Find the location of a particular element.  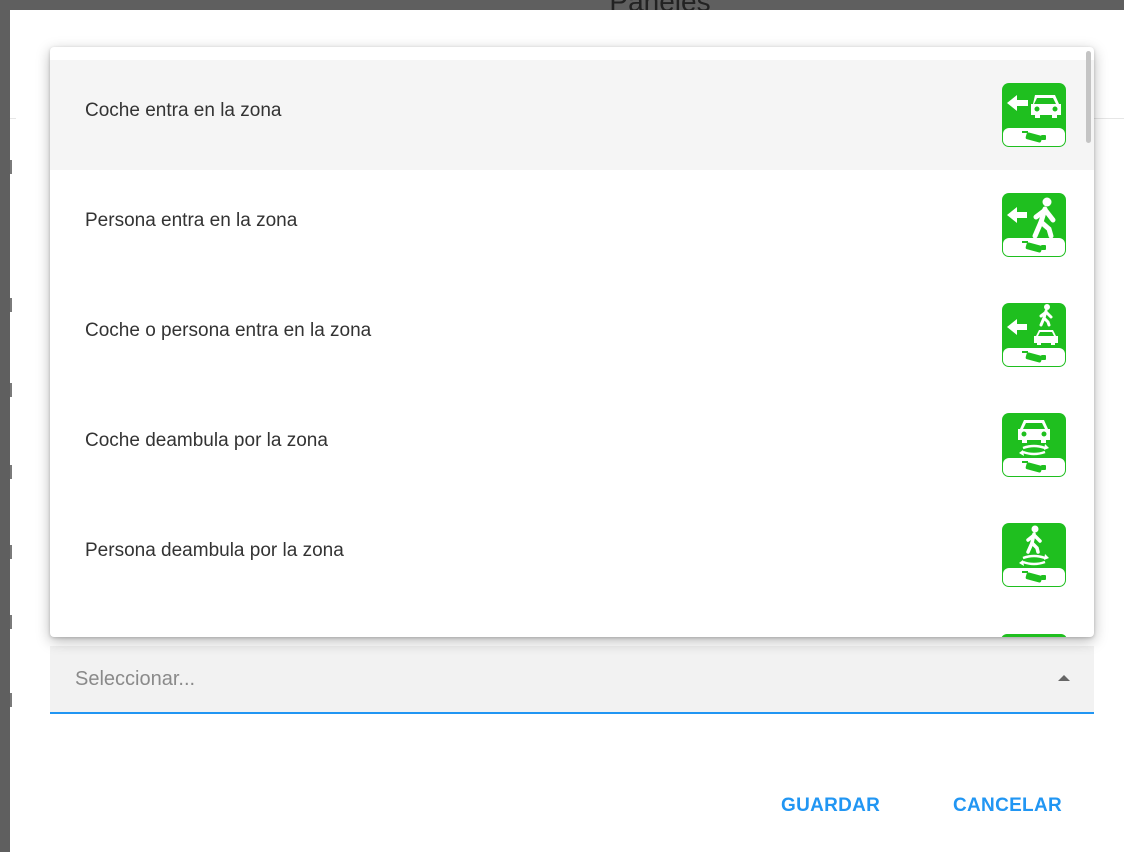

next-option-icon-partial is located at coordinates (1034, 635).